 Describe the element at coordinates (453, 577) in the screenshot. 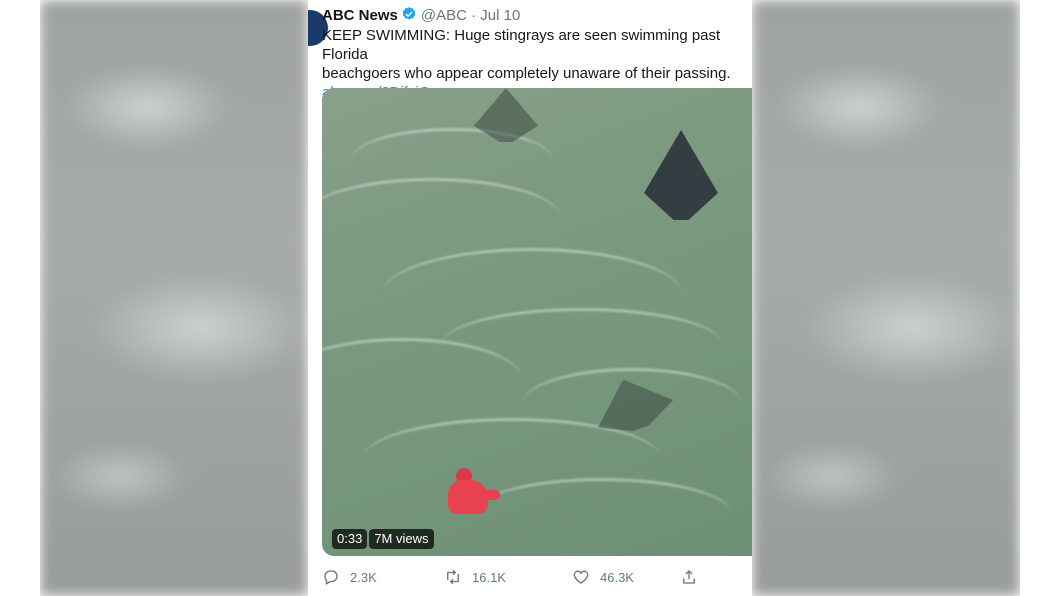

I see `retweet-icon` at that location.